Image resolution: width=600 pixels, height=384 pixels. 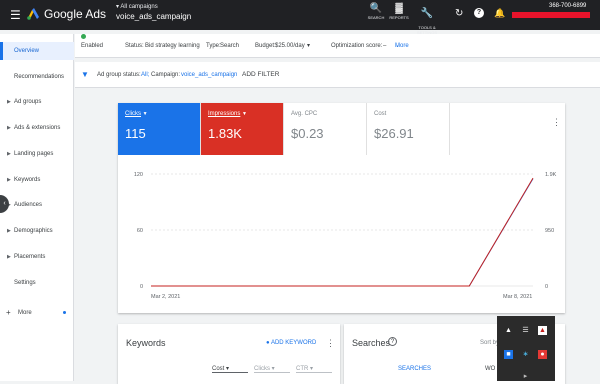 What do you see at coordinates (135, 133) in the screenshot?
I see `metric-clicks-value: 115` at bounding box center [135, 133].